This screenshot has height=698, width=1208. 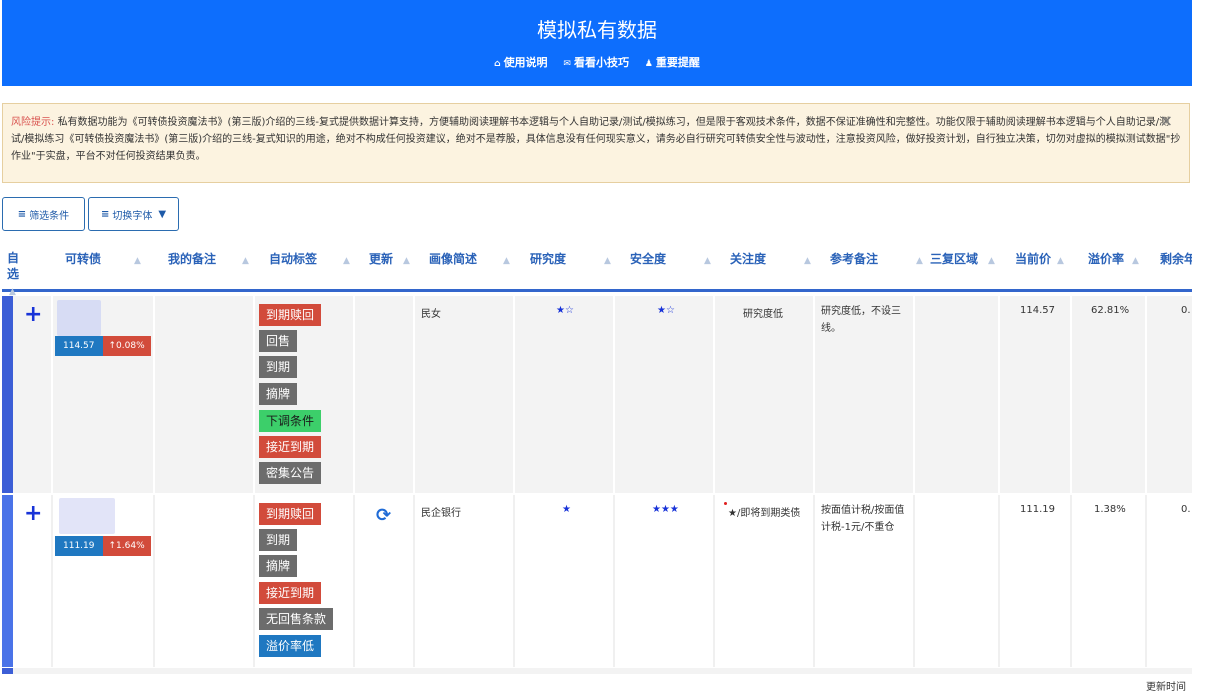 What do you see at coordinates (1113, 258) in the screenshot?
I see `column-header-premium: 溢价率 ▲` at bounding box center [1113, 258].